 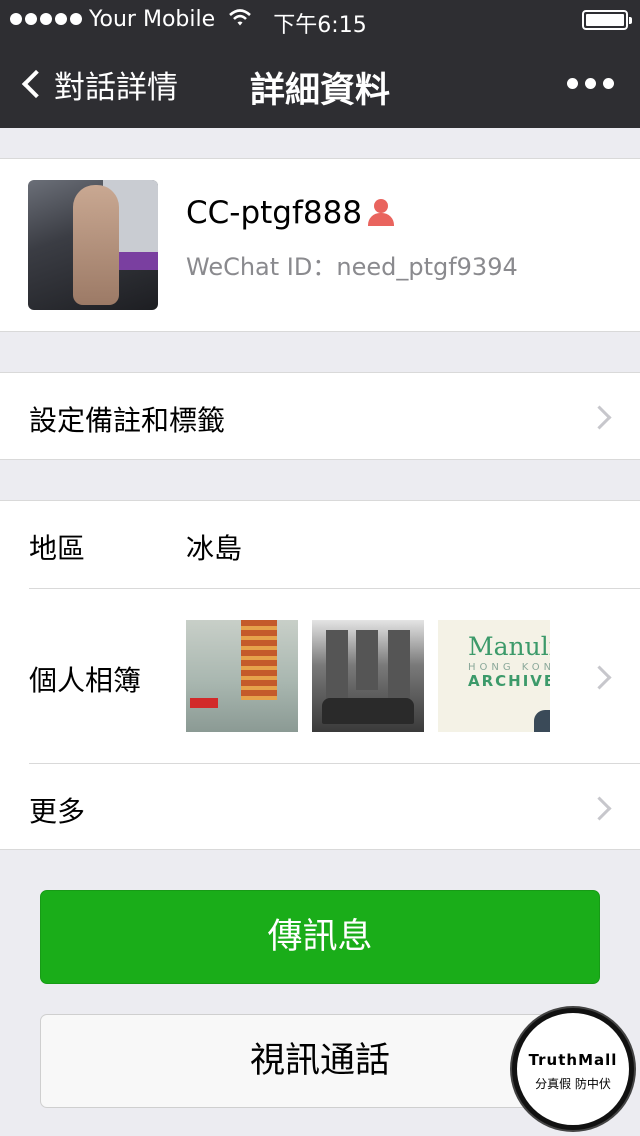 What do you see at coordinates (320, 937) in the screenshot?
I see `send-message-button: 傳訊息` at bounding box center [320, 937].